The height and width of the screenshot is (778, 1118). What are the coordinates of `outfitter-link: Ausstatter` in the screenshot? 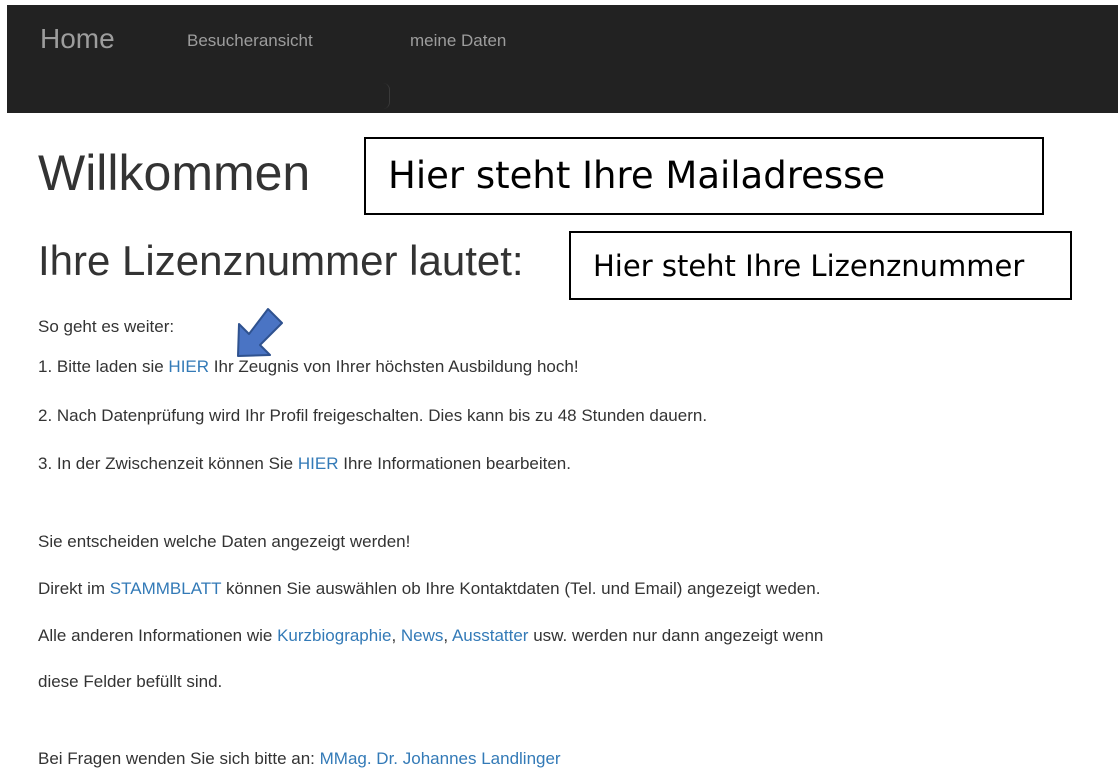 It's located at (490, 635).